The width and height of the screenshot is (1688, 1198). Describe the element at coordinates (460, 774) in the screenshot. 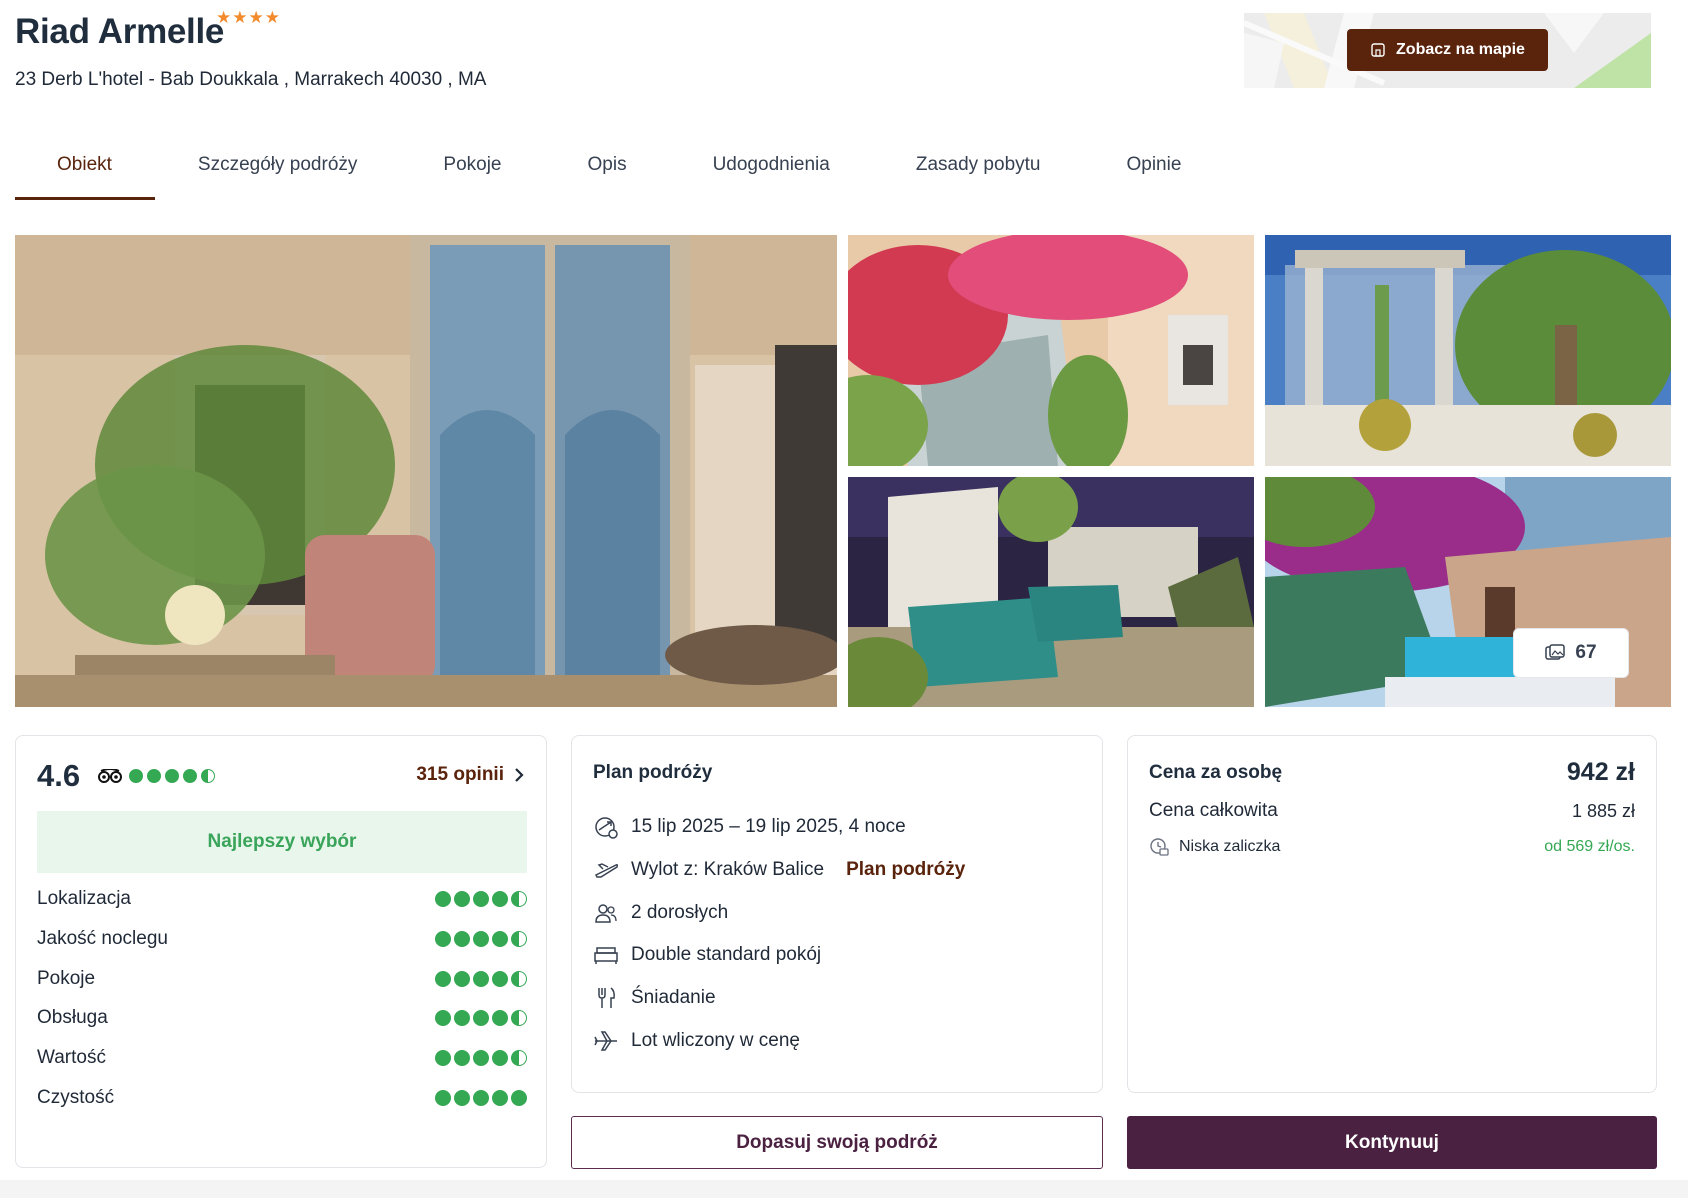

I see `reviews-count: 315 opinii` at that location.